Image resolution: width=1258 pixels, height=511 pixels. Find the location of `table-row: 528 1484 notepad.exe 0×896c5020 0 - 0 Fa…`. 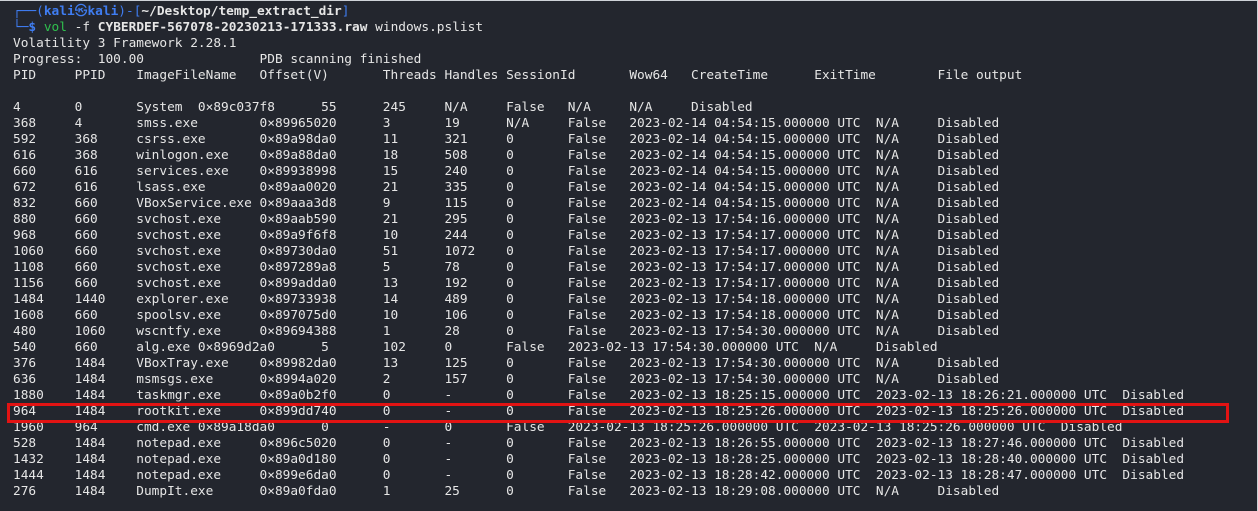

table-row: 528 1484 notepad.exe 0×896c5020 0 - 0 Fa… is located at coordinates (599, 443).